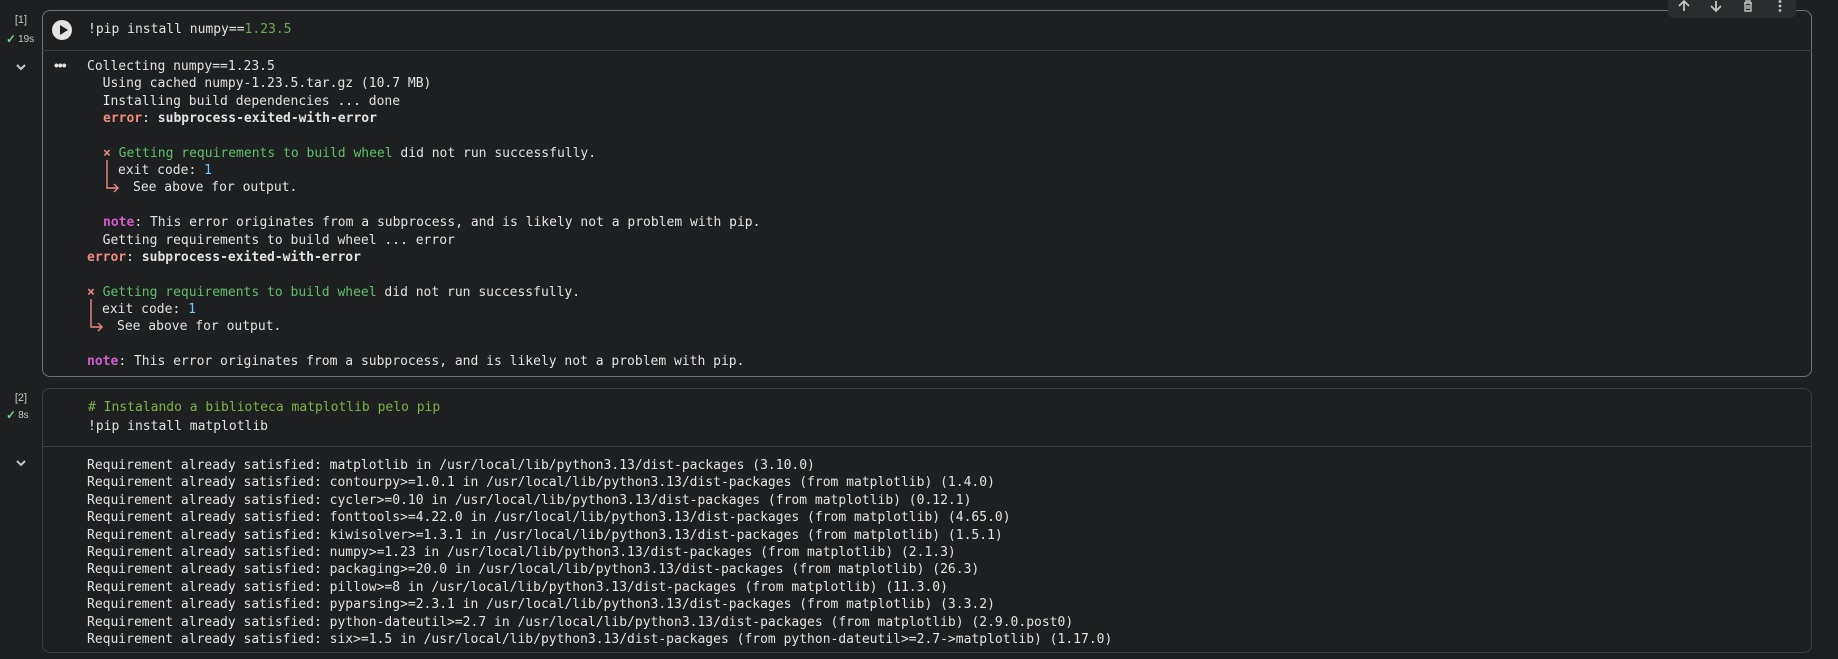  Describe the element at coordinates (62, 30) in the screenshot. I see `run-button` at that location.